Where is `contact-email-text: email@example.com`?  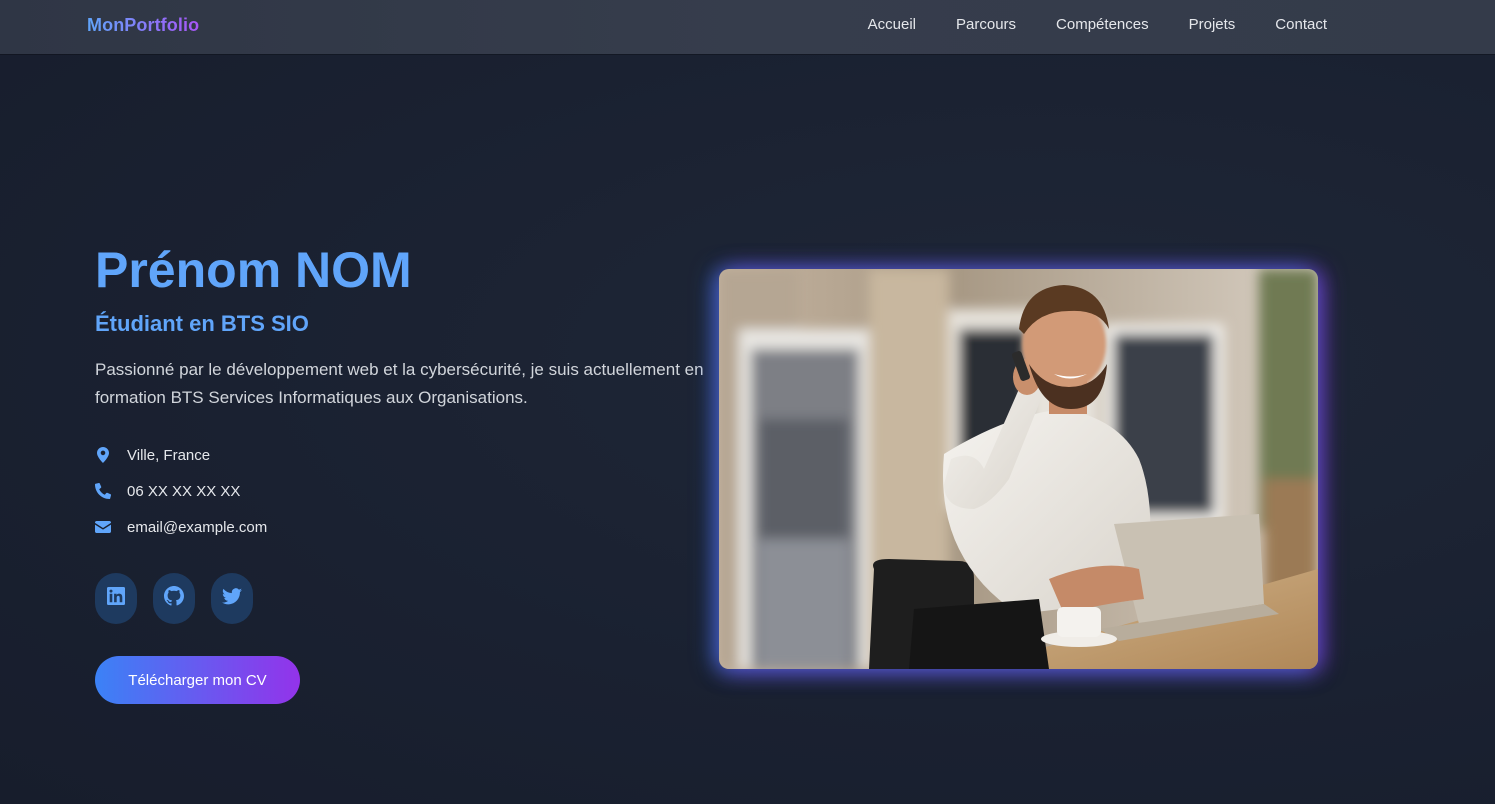
contact-email-text: email@example.com is located at coordinates (197, 527).